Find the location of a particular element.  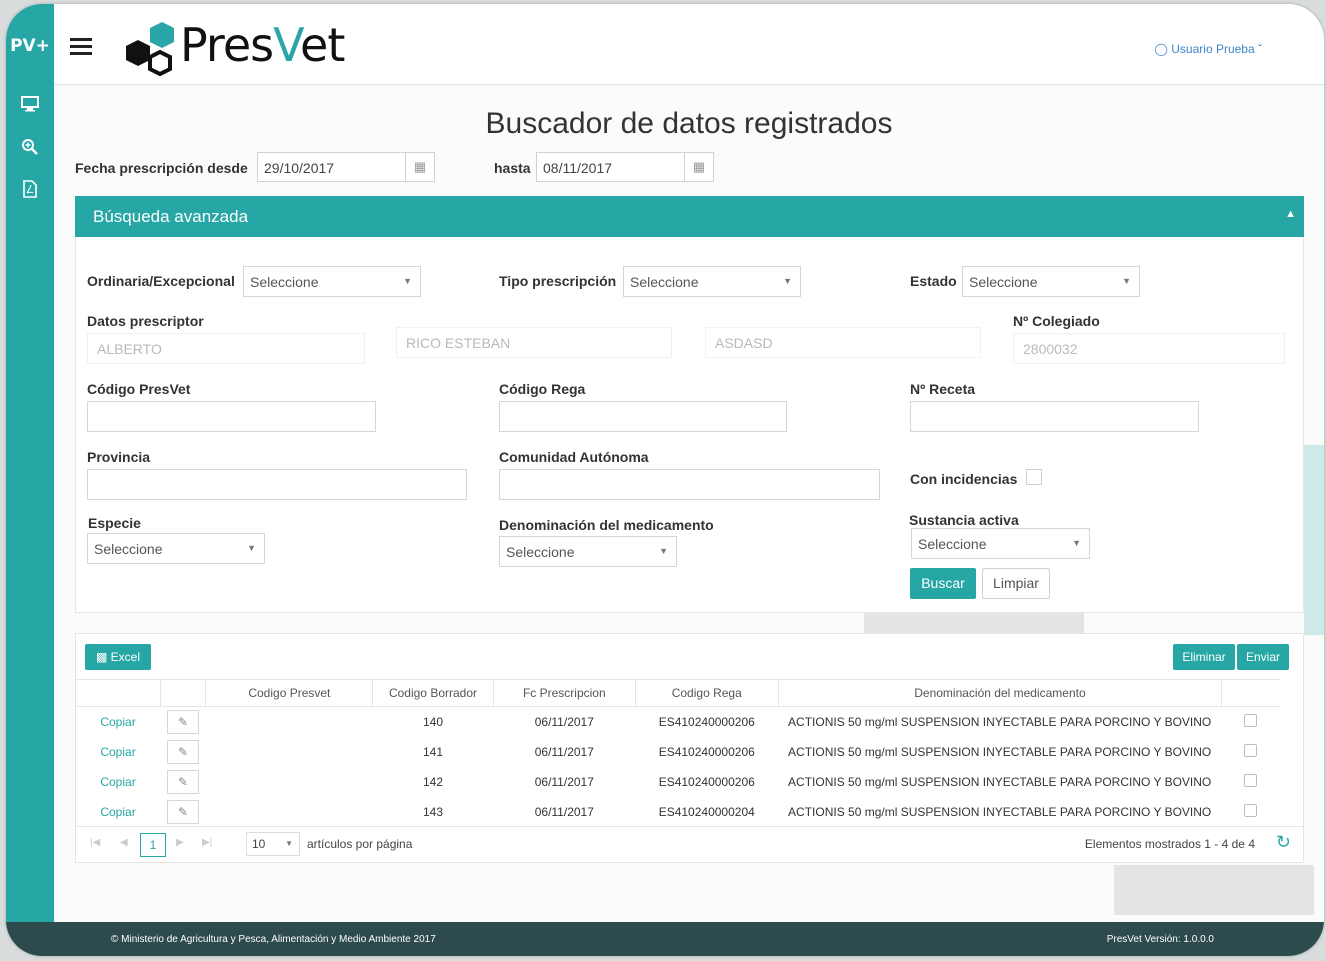

first-page-icon: |◀ is located at coordinates (95, 842).